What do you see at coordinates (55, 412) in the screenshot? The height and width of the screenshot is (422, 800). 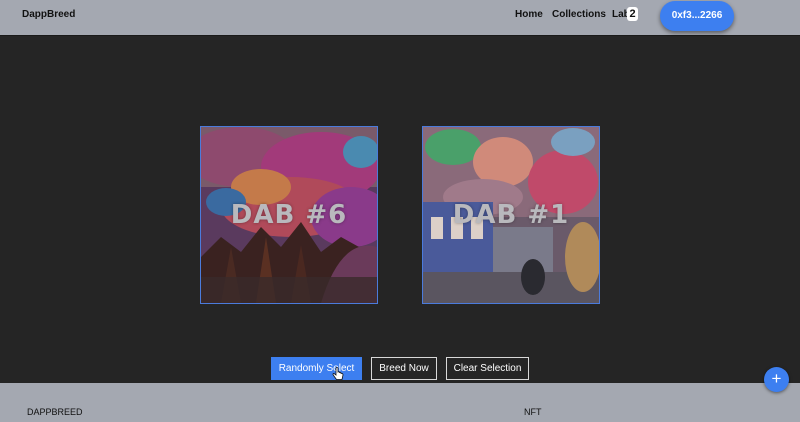 I see `footer-brand: DAPPBREED` at bounding box center [55, 412].